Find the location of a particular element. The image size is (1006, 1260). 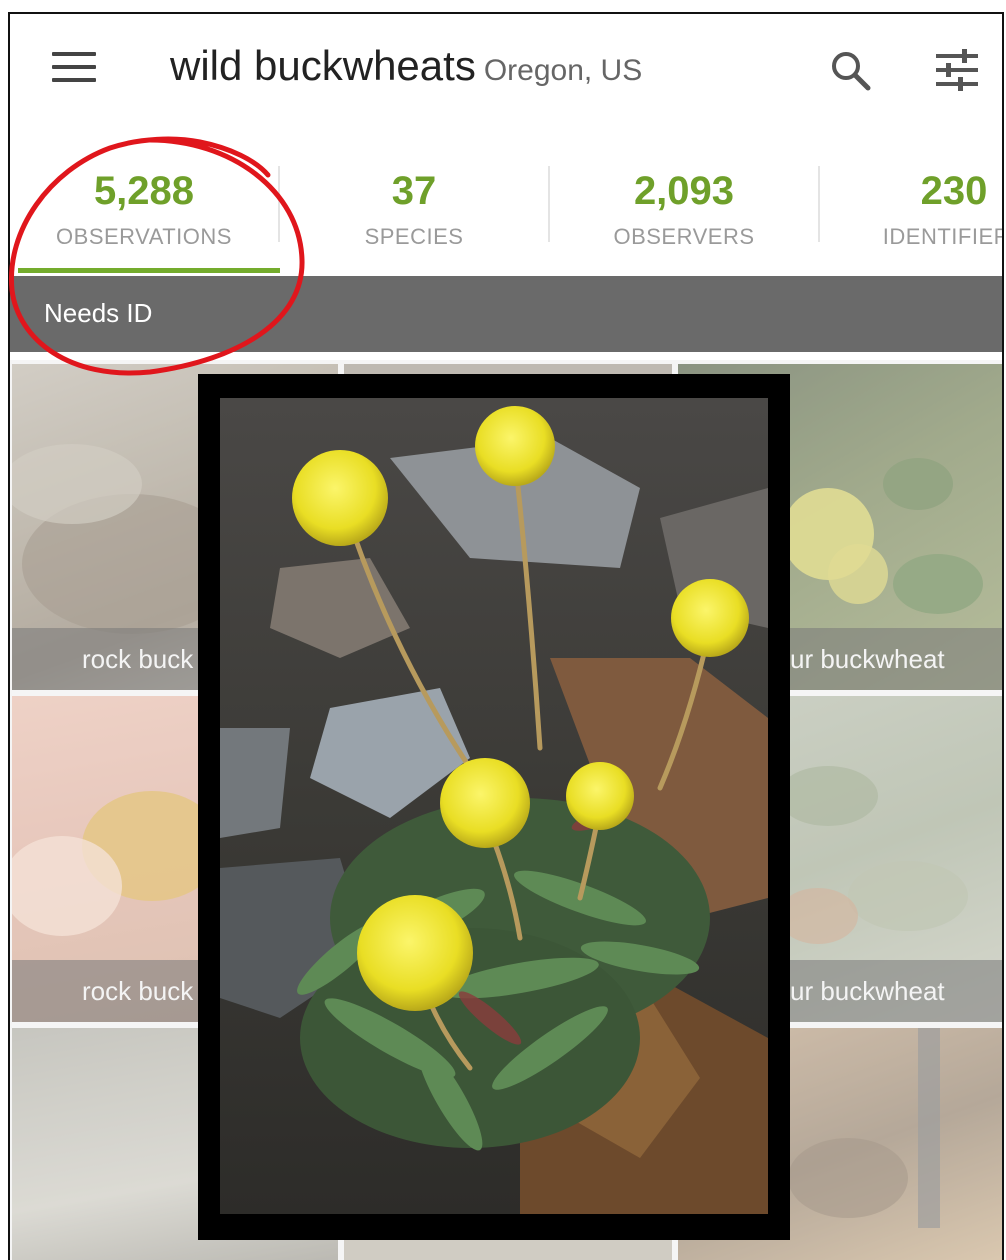

filter-bar: Needs ID is located at coordinates (506, 314).